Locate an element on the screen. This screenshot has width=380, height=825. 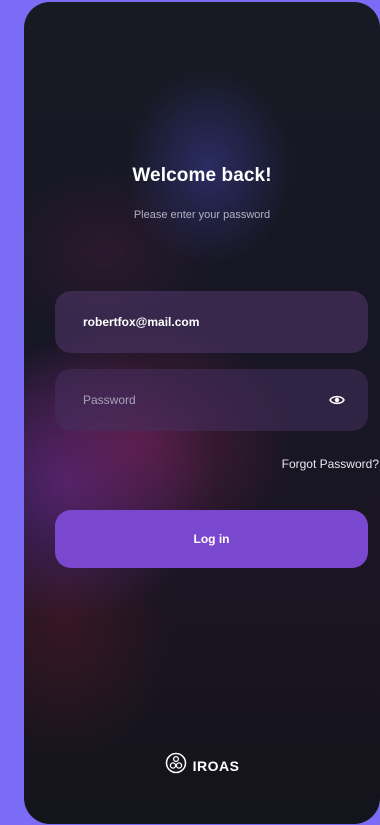
email-input is located at coordinates (215, 322).